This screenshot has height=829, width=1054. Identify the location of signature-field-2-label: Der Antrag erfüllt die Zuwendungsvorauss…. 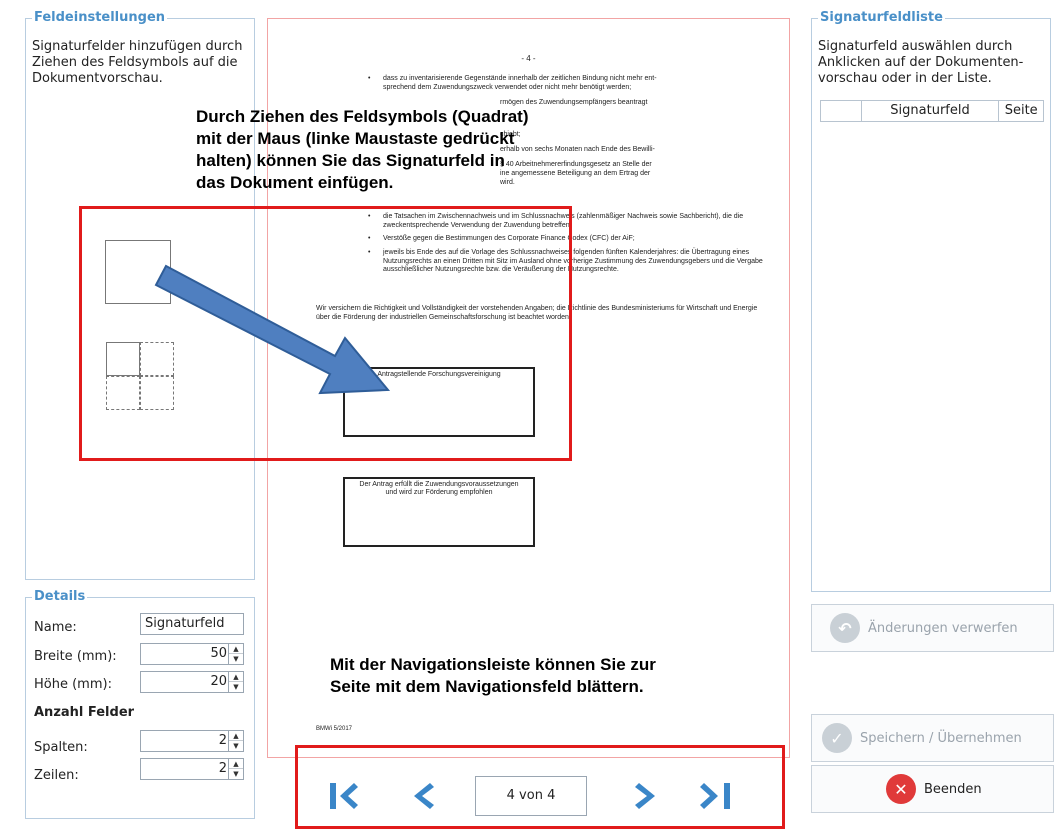
(439, 488).